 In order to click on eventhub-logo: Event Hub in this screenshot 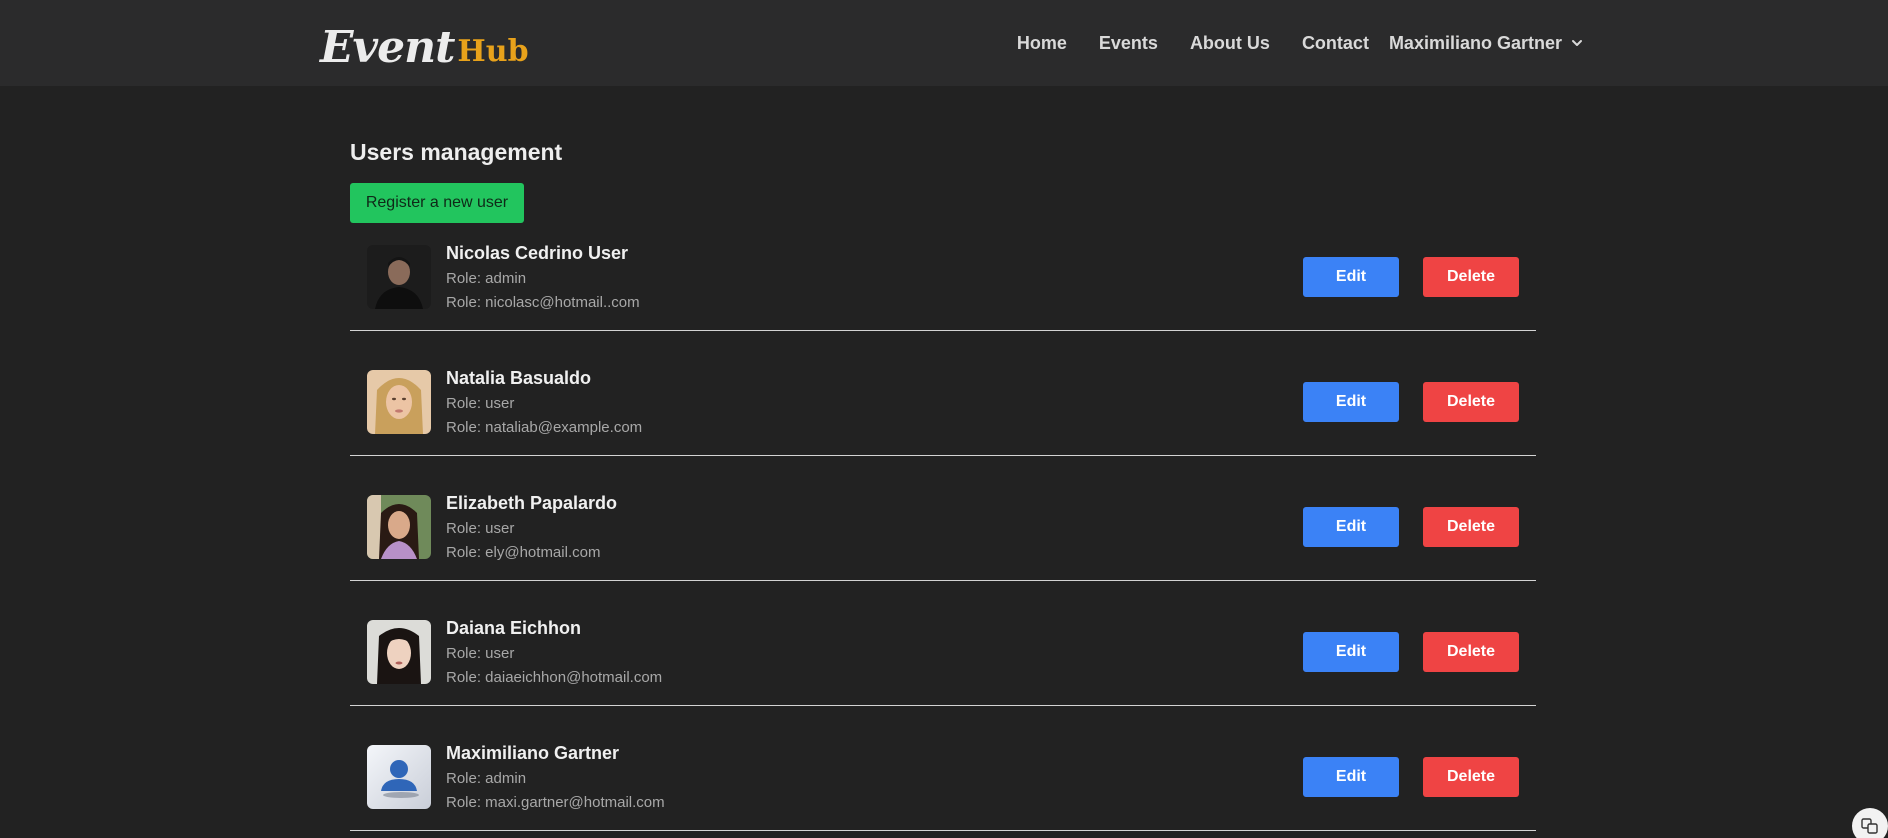, I will do `click(424, 44)`.